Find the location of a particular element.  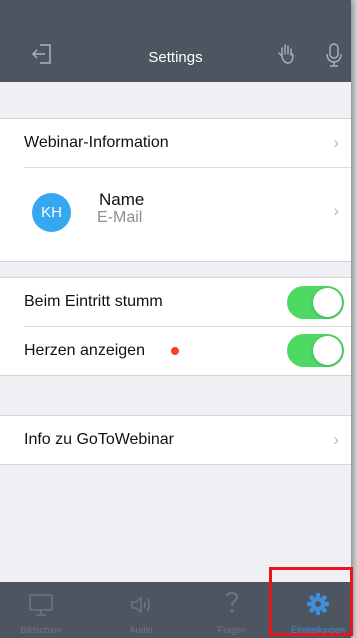

tab-label: Fragen is located at coordinates (232, 630).